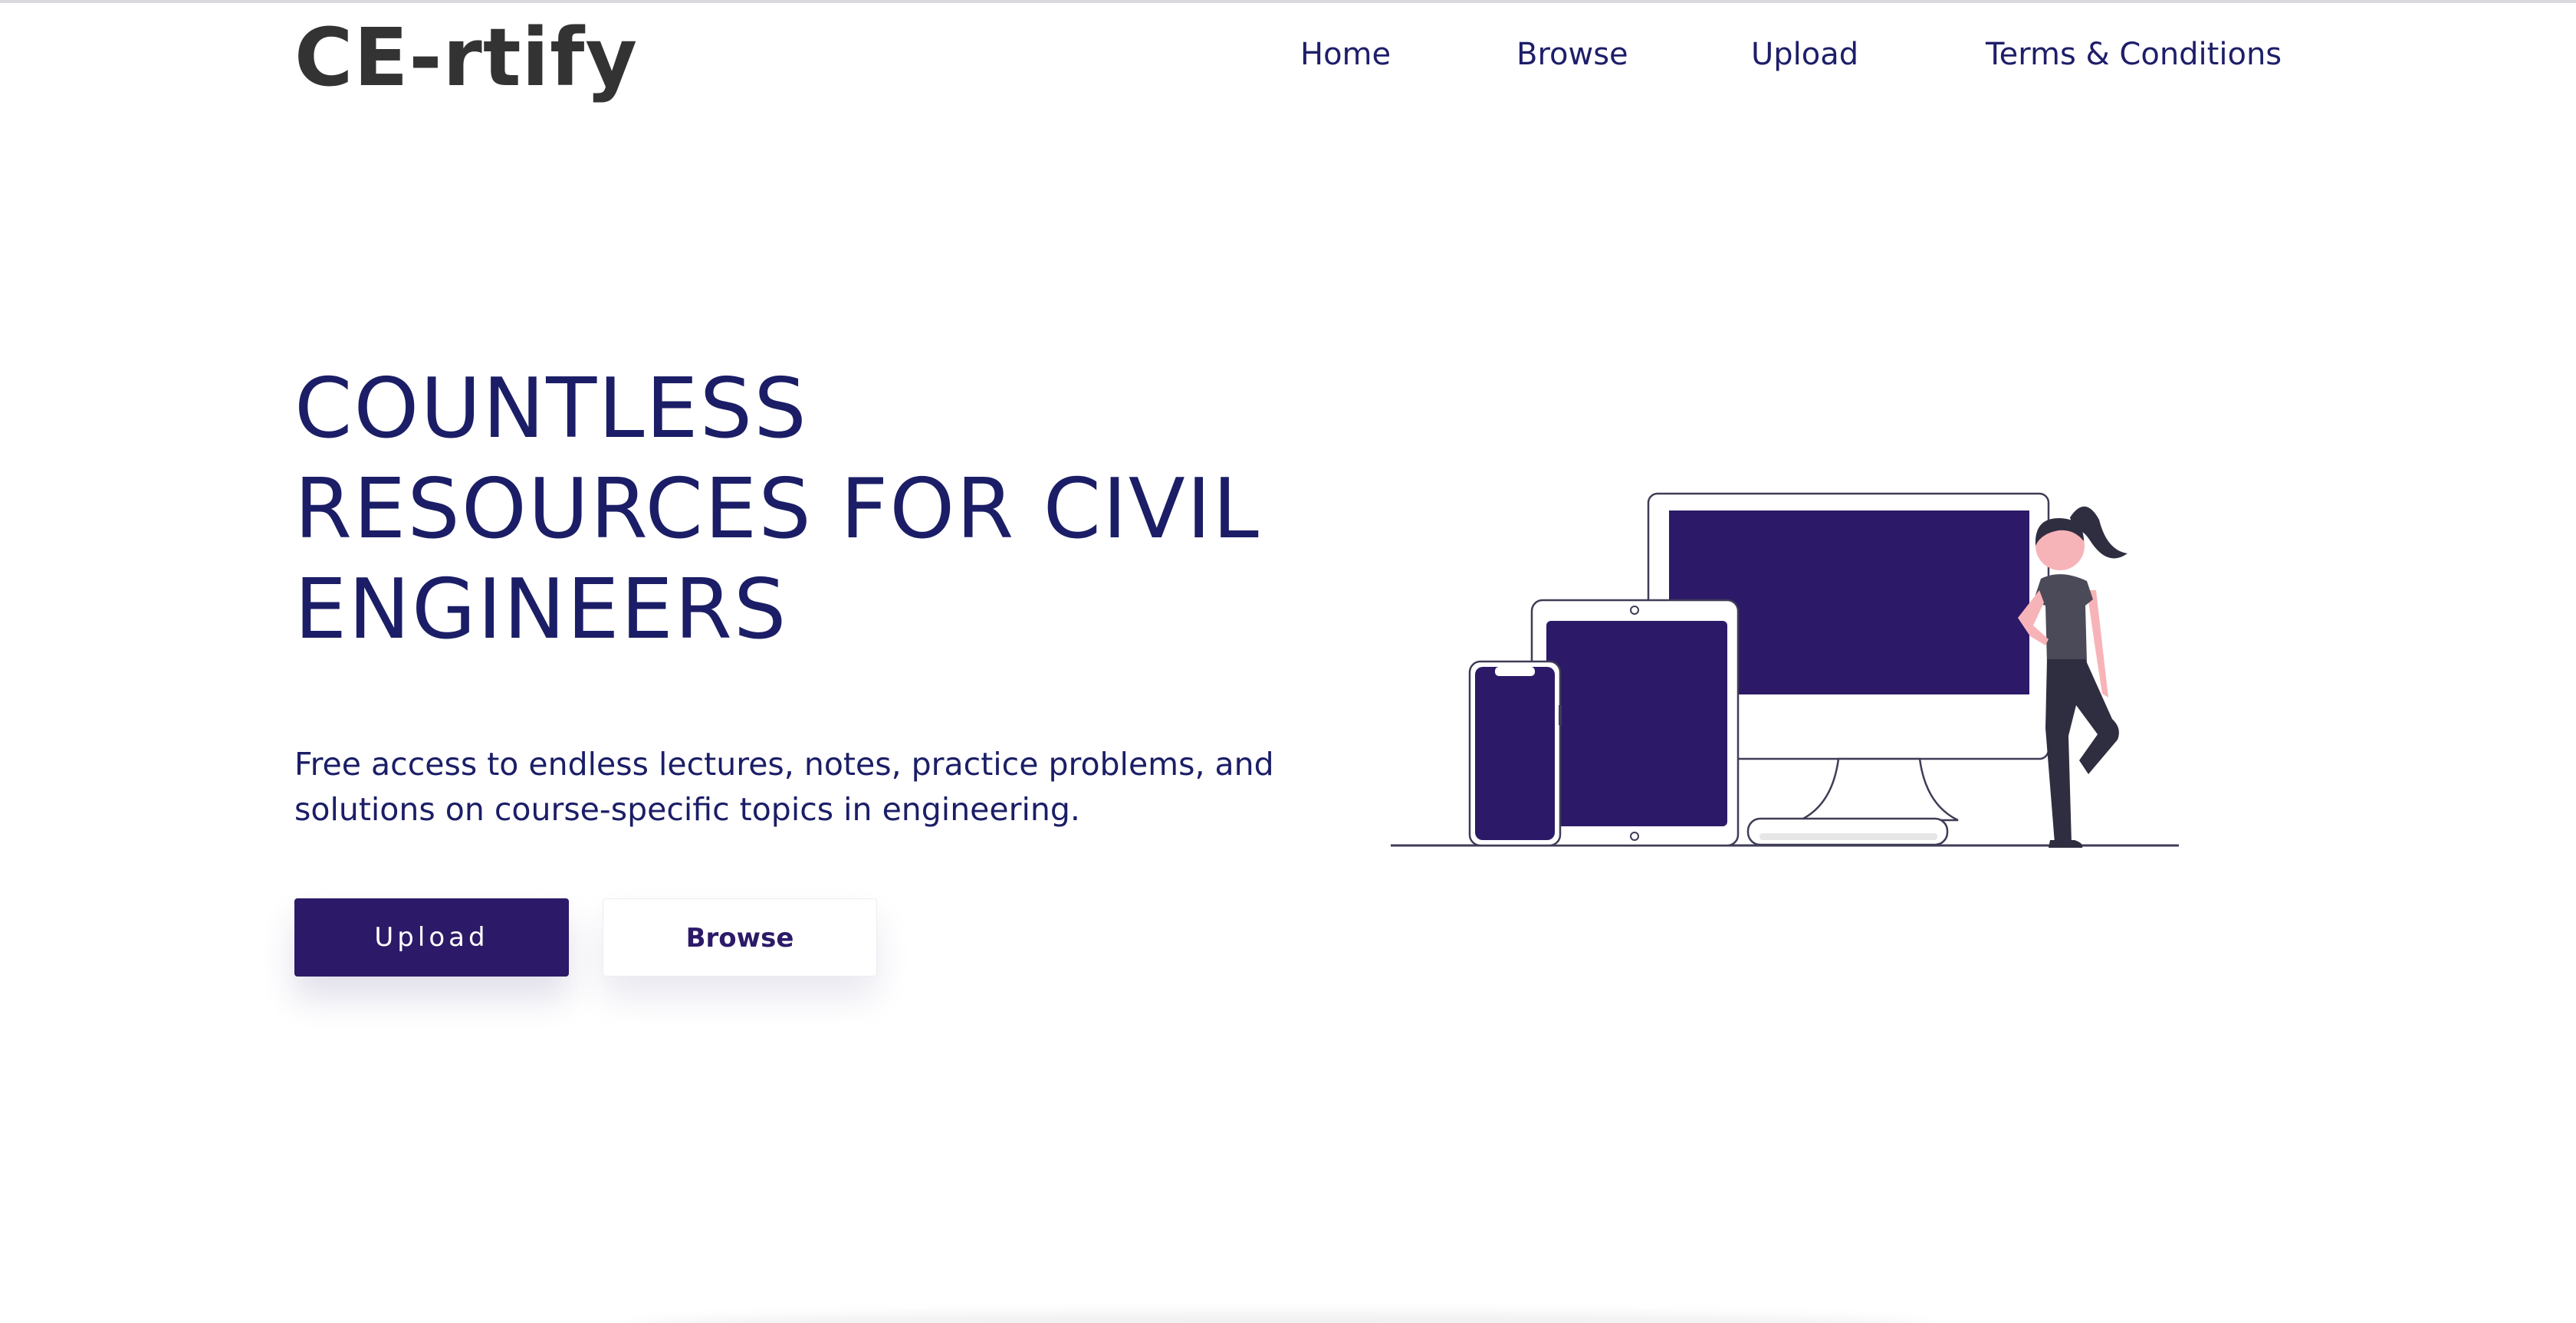 The height and width of the screenshot is (1323, 2576). Describe the element at coordinates (1635, 723) in the screenshot. I see `tablet-icon` at that location.